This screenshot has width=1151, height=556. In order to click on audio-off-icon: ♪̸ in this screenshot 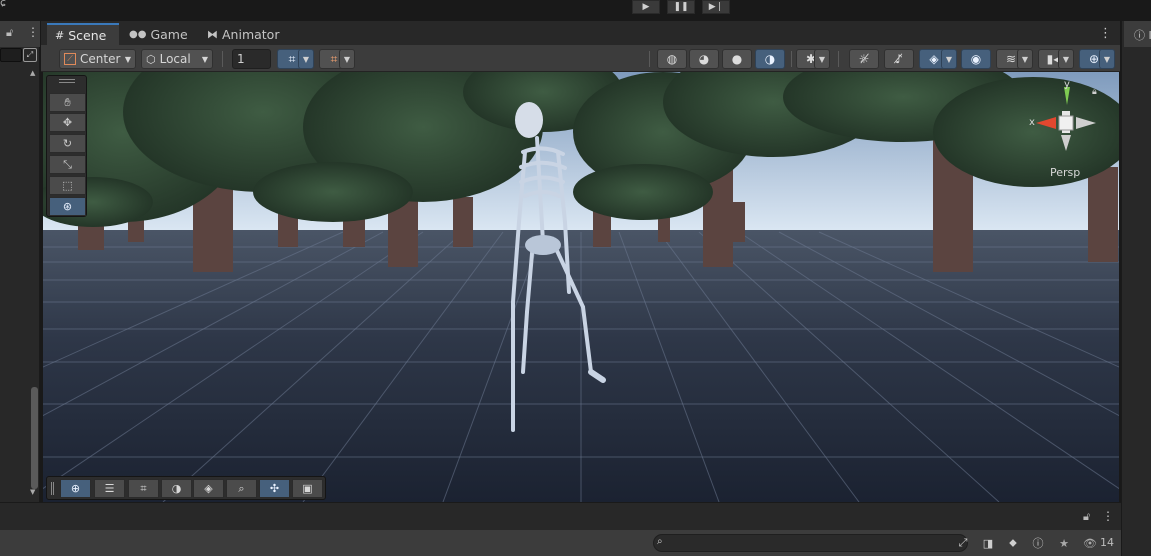, I will do `click(899, 59)`.